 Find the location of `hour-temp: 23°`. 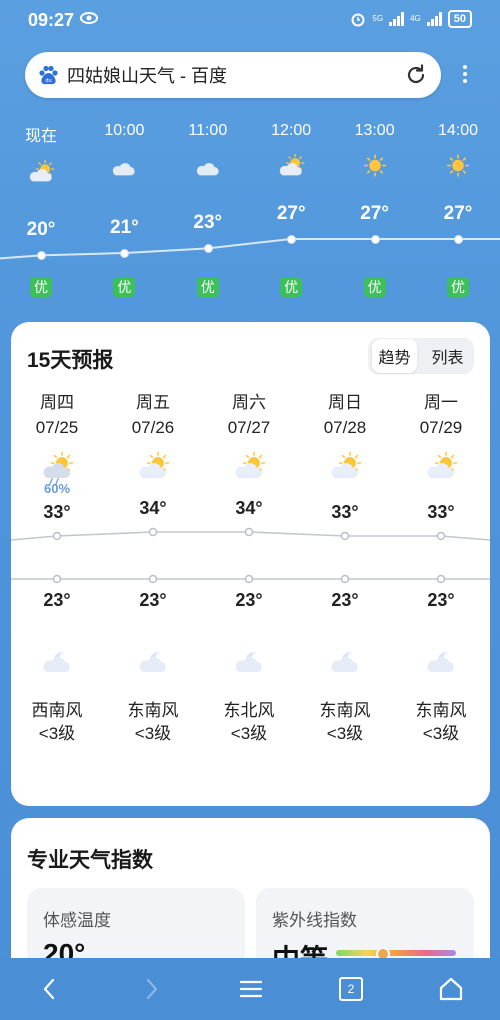

hour-temp: 23° is located at coordinates (208, 223).